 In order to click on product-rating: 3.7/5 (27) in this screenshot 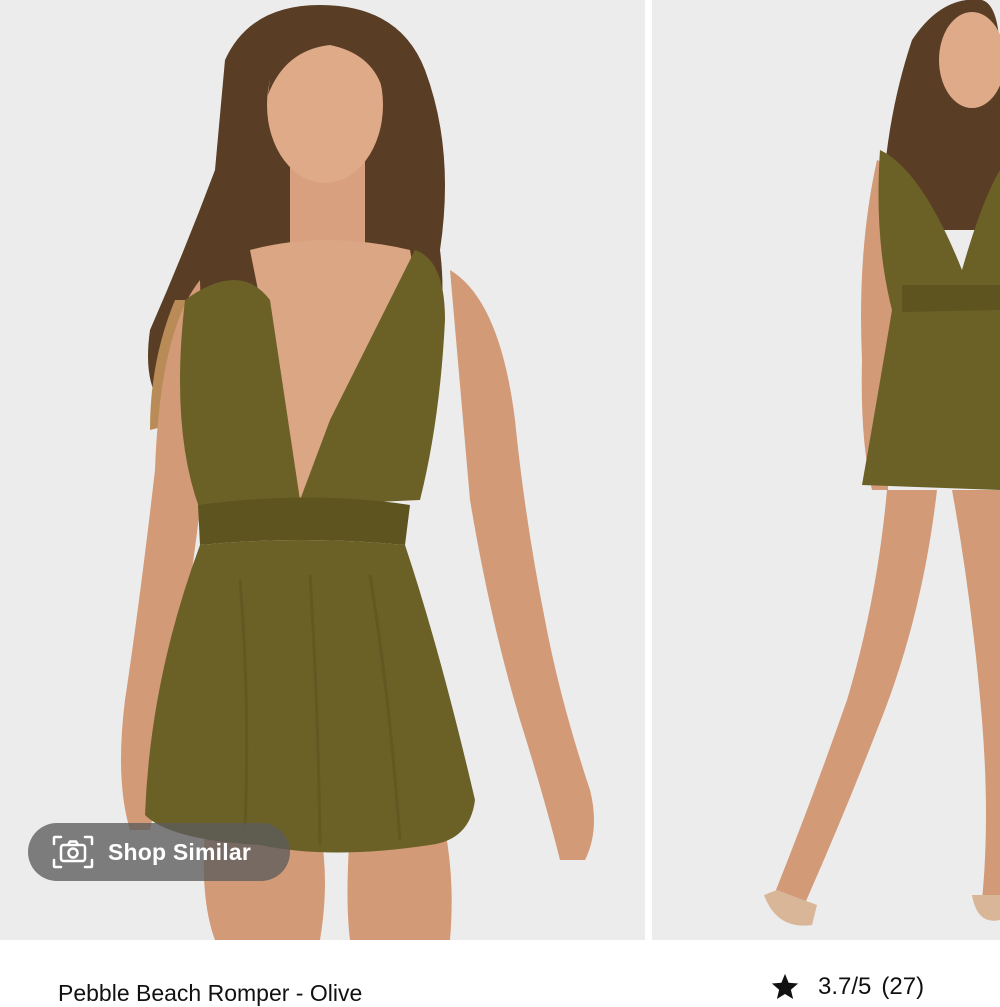, I will do `click(847, 987)`.